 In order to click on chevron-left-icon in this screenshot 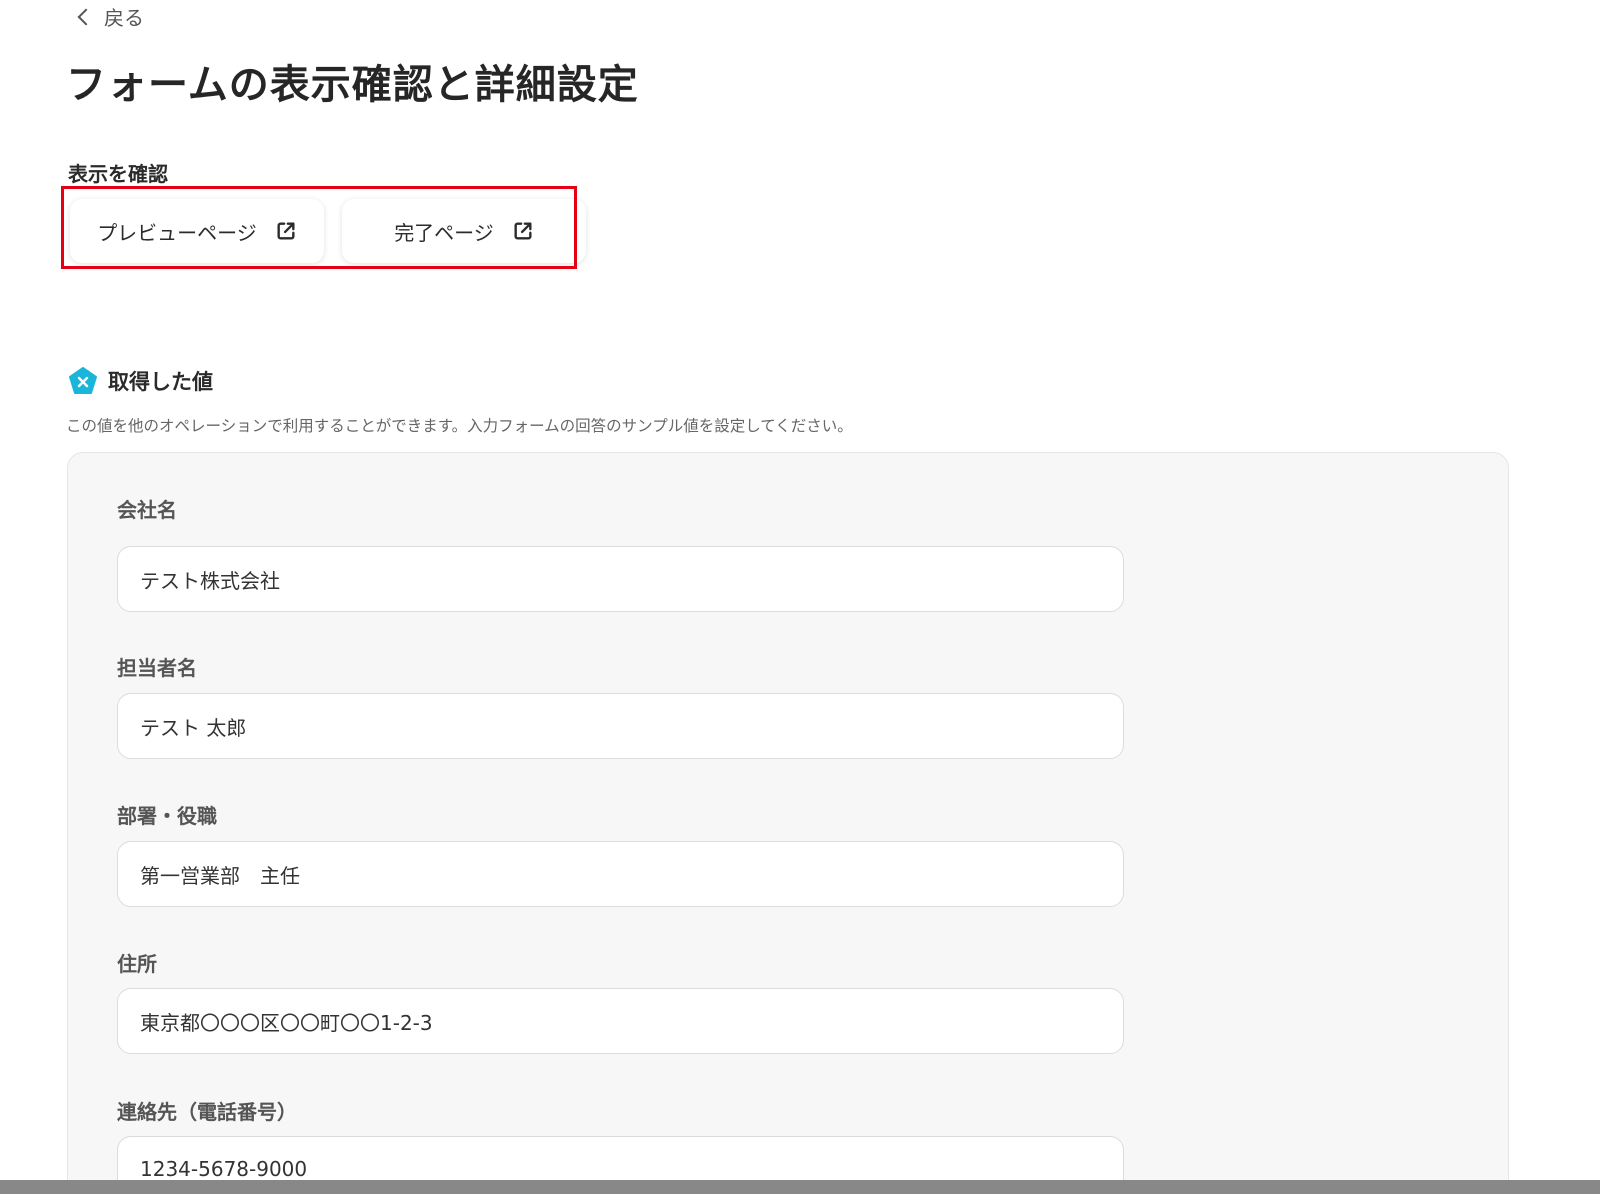, I will do `click(86, 16)`.